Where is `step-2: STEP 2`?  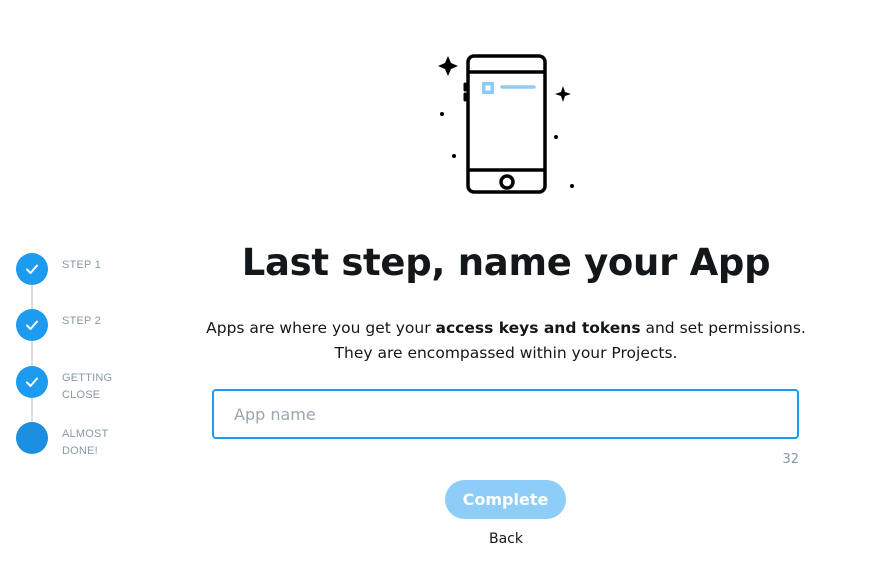 step-2: STEP 2 is located at coordinates (74, 325).